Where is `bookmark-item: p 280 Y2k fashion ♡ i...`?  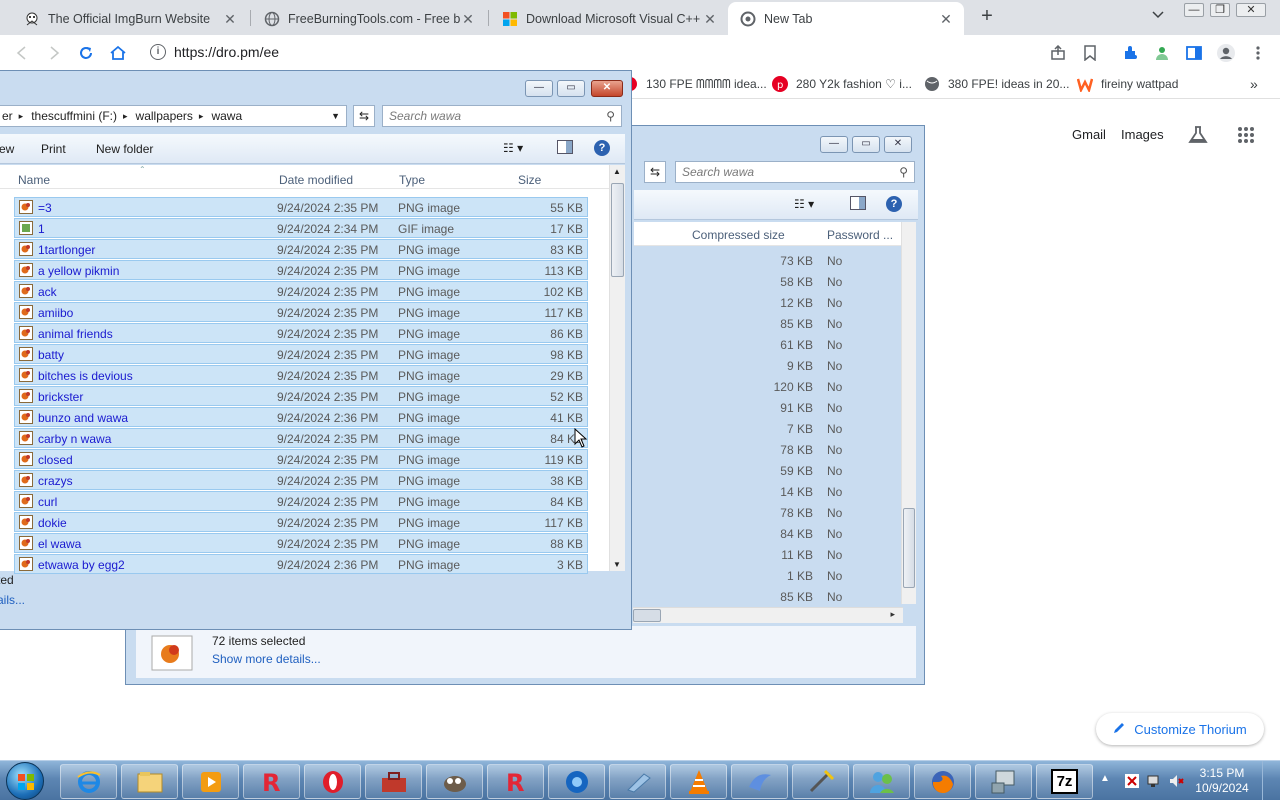 bookmark-item: p 280 Y2k fashion ♡ i... is located at coordinates (842, 84).